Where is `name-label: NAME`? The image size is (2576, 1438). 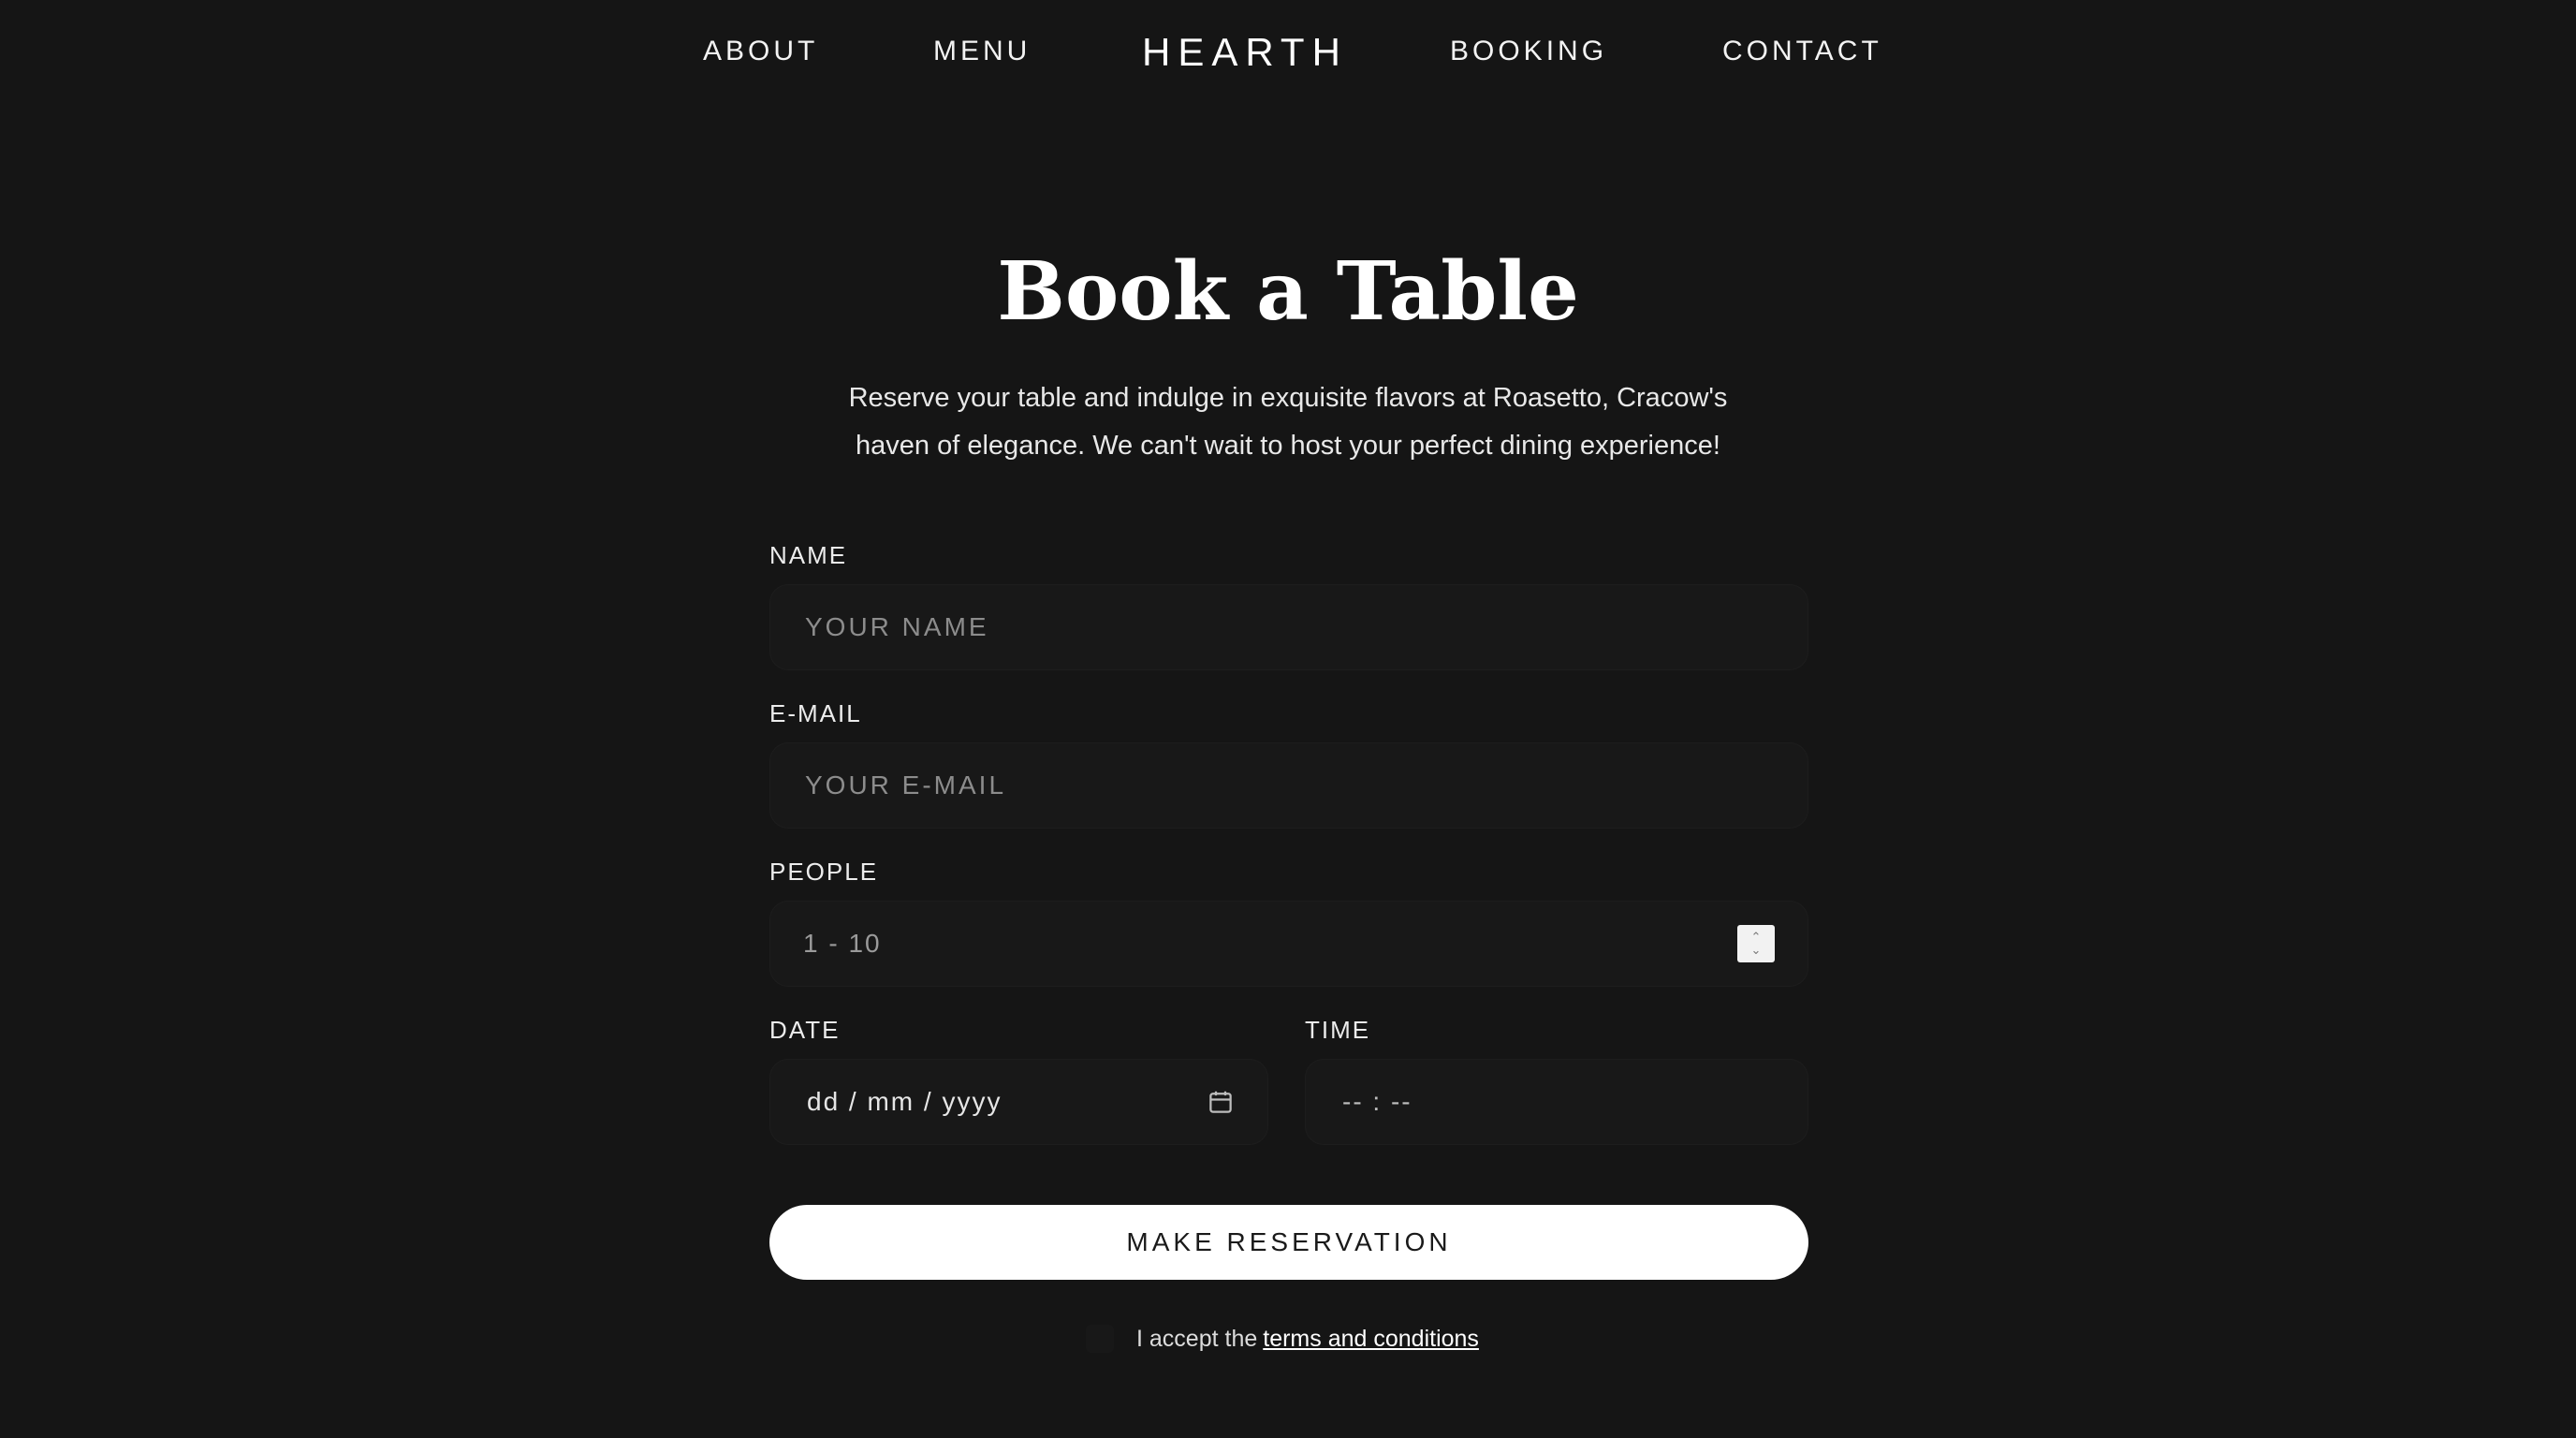 name-label: NAME is located at coordinates (808, 555).